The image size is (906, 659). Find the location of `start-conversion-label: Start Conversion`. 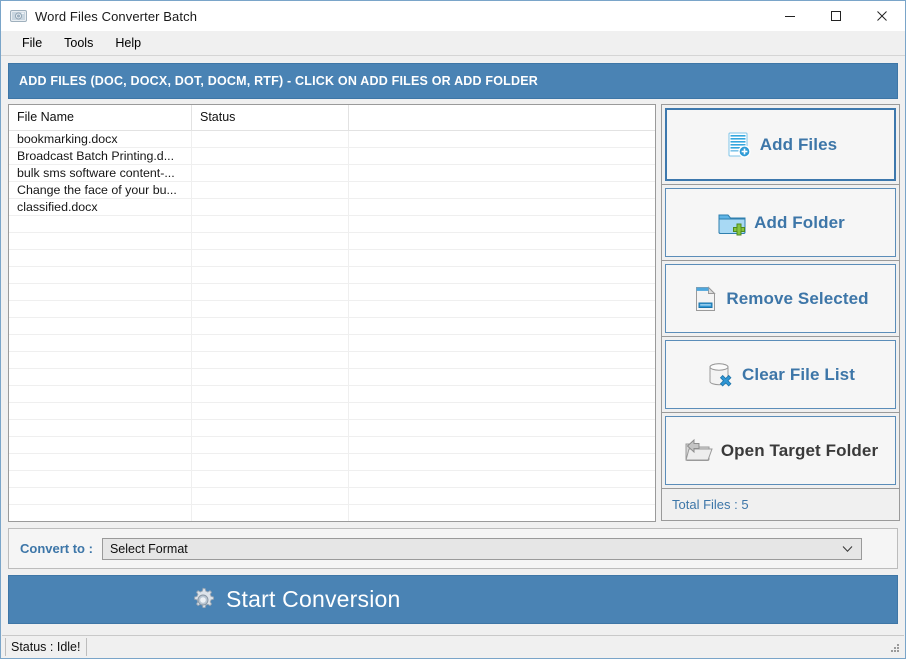

start-conversion-label: Start Conversion is located at coordinates (313, 599).